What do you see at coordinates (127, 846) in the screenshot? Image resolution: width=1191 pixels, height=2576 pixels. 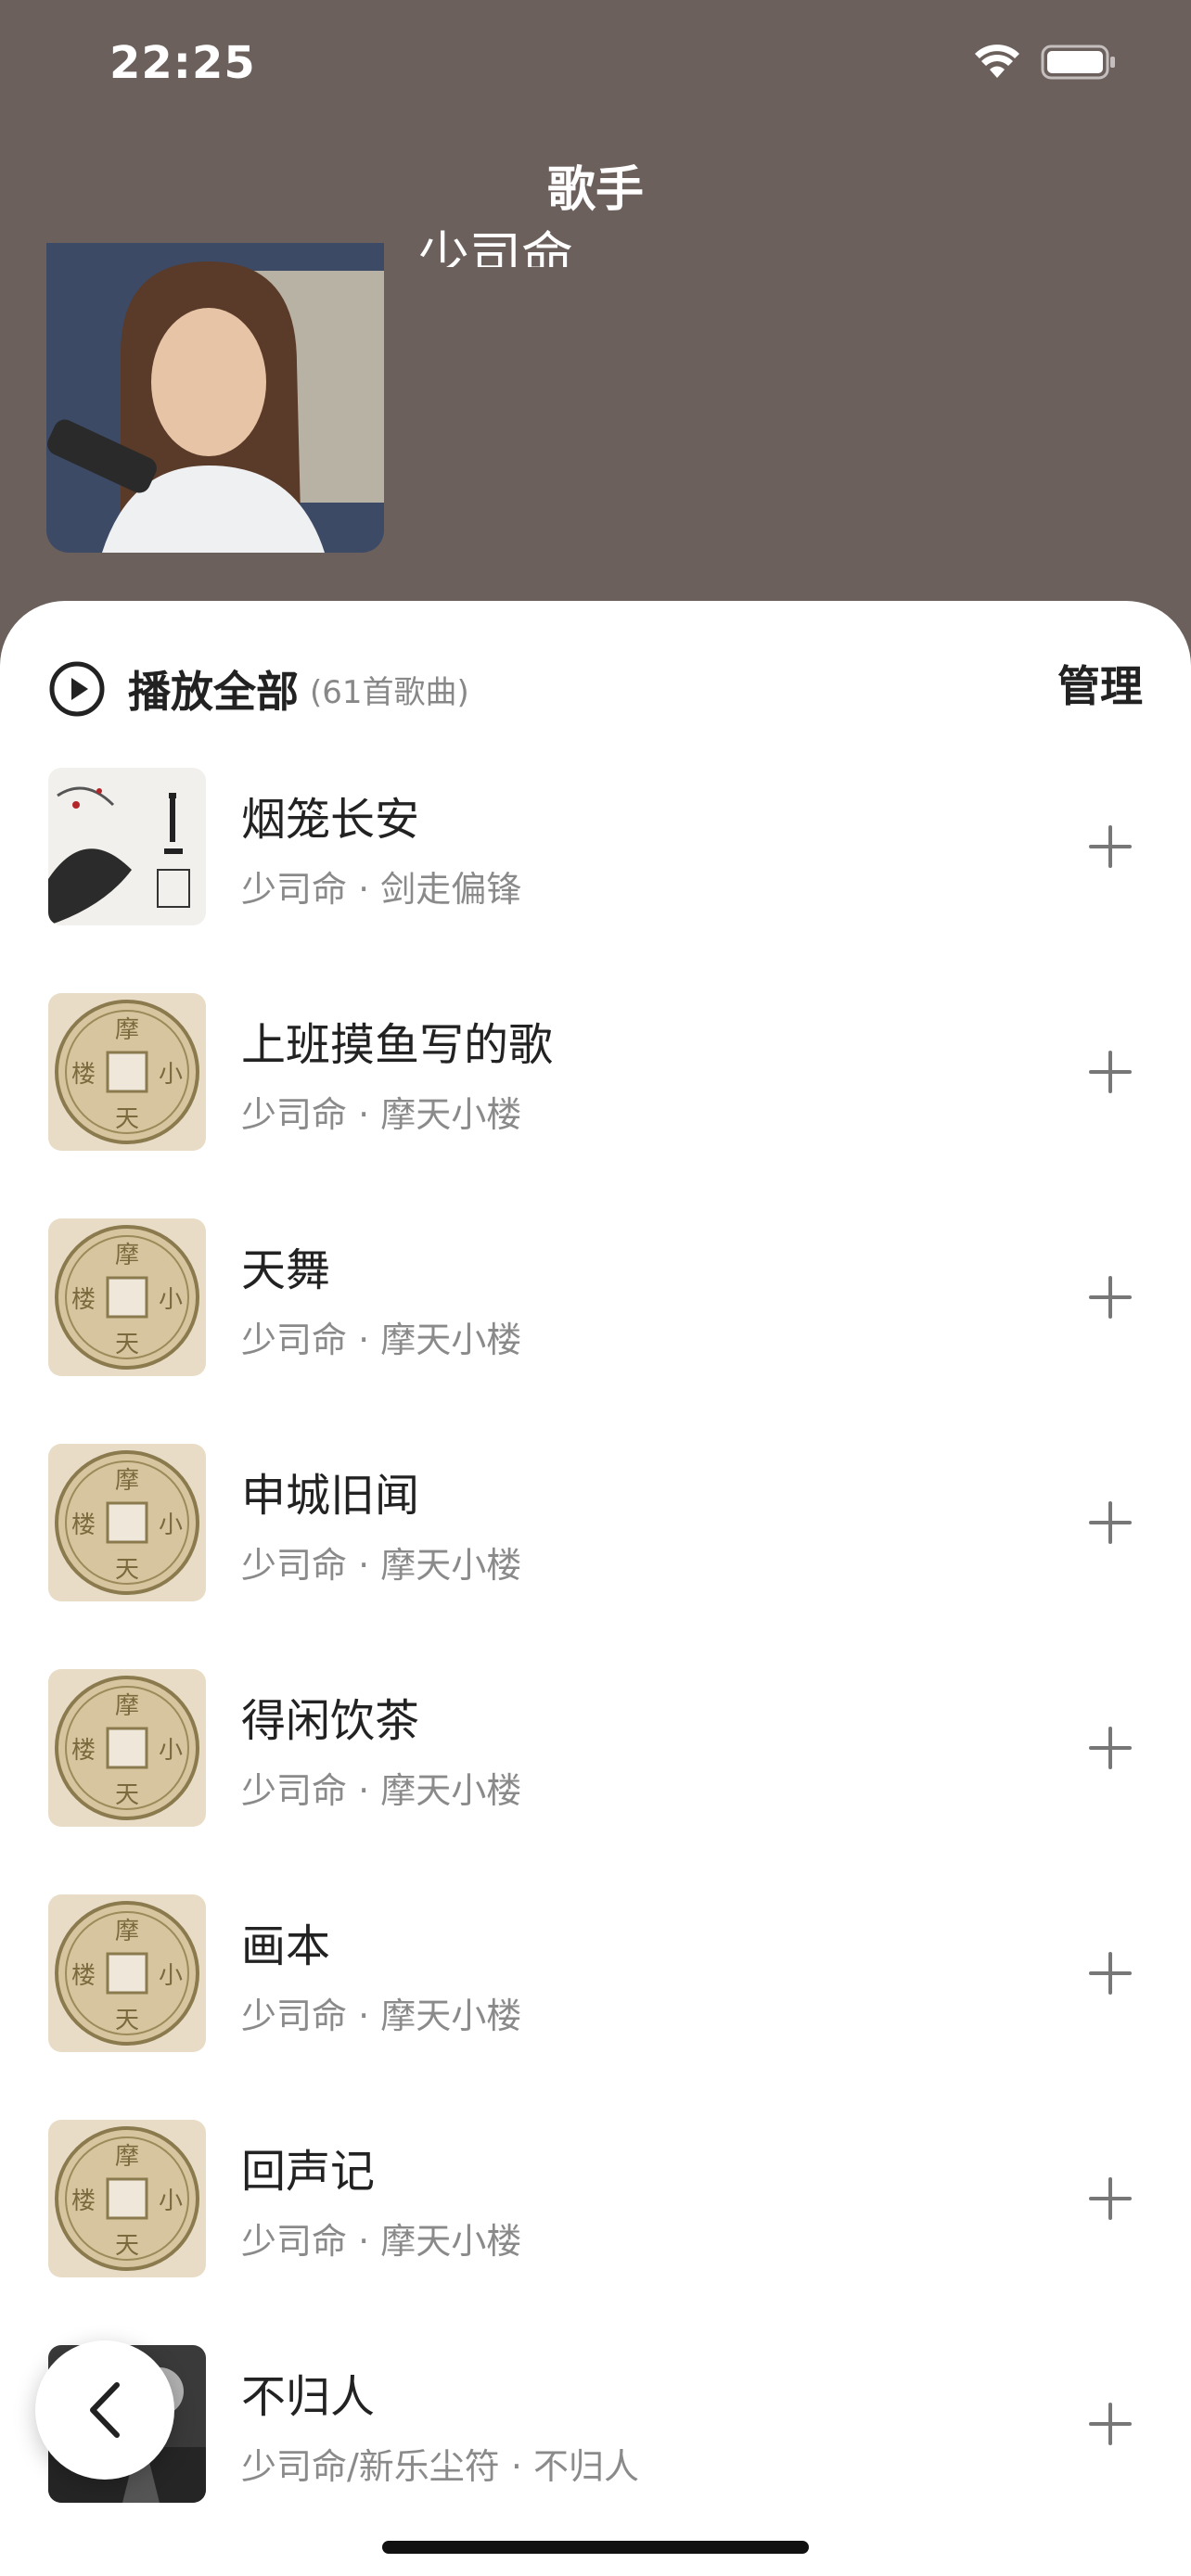 I see `song-cover` at bounding box center [127, 846].